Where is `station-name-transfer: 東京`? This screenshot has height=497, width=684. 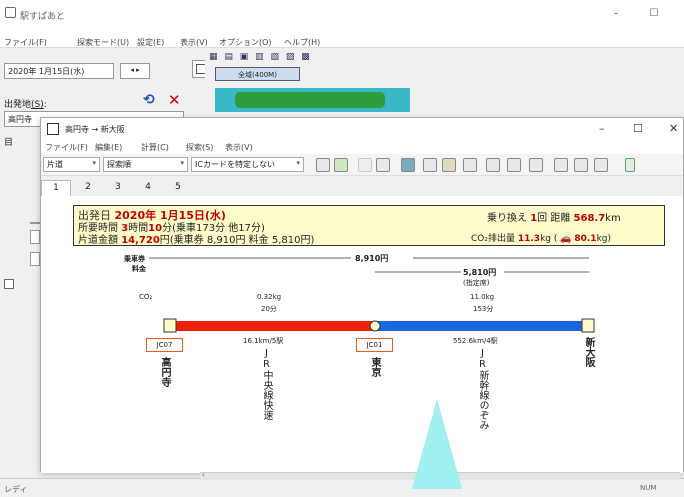 station-name-transfer: 東京 is located at coordinates (374, 377).